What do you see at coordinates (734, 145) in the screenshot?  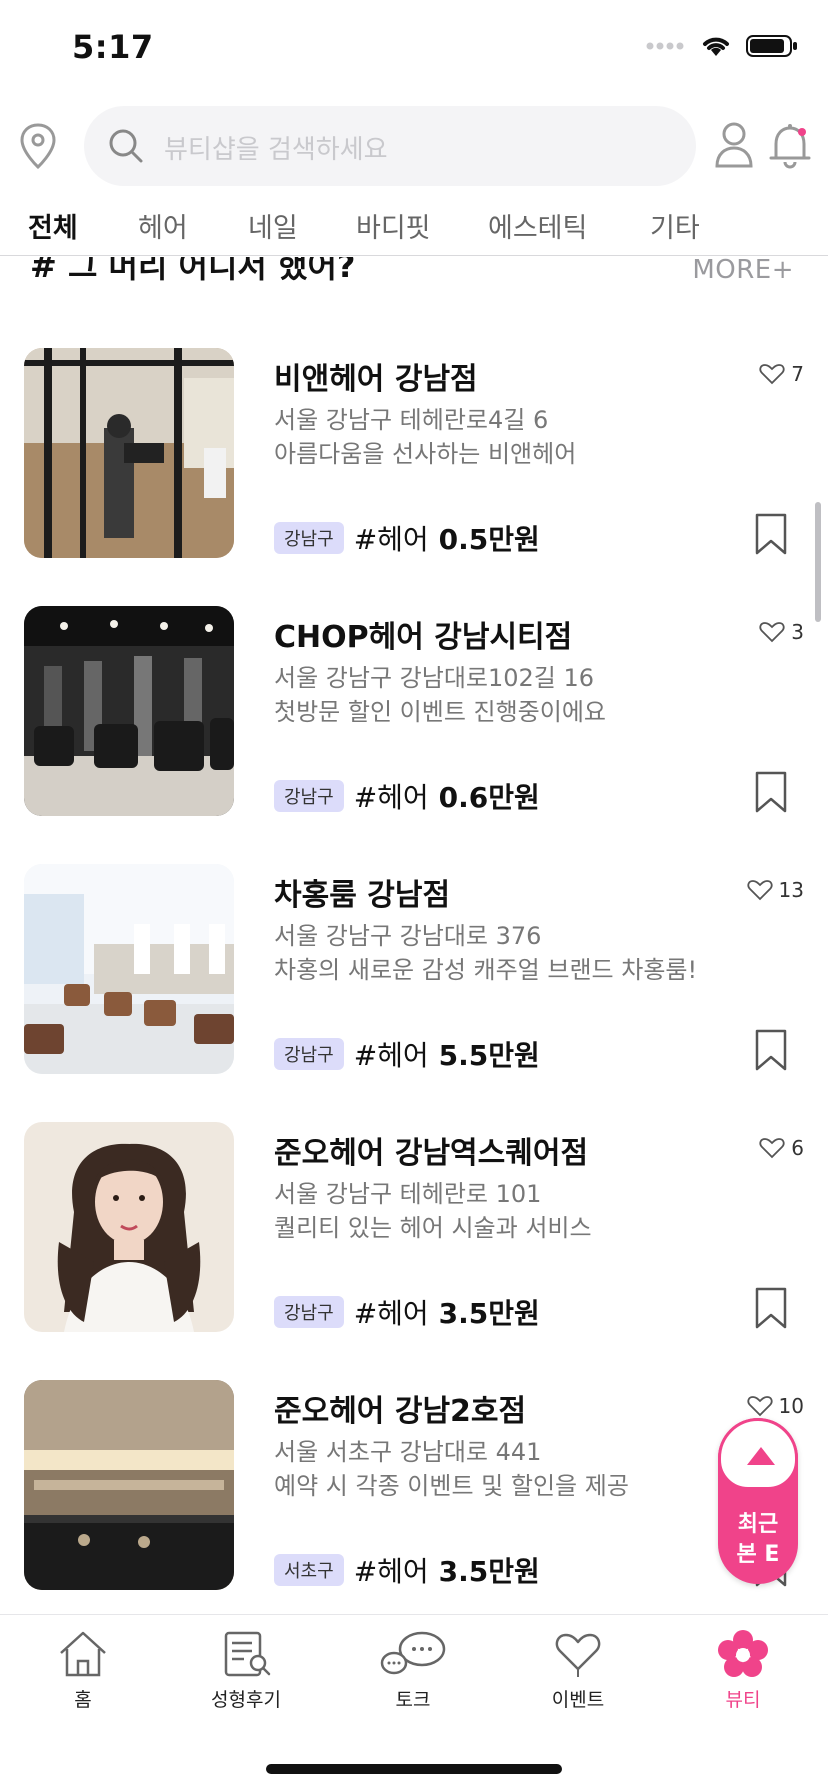 I see `profile-icon` at bounding box center [734, 145].